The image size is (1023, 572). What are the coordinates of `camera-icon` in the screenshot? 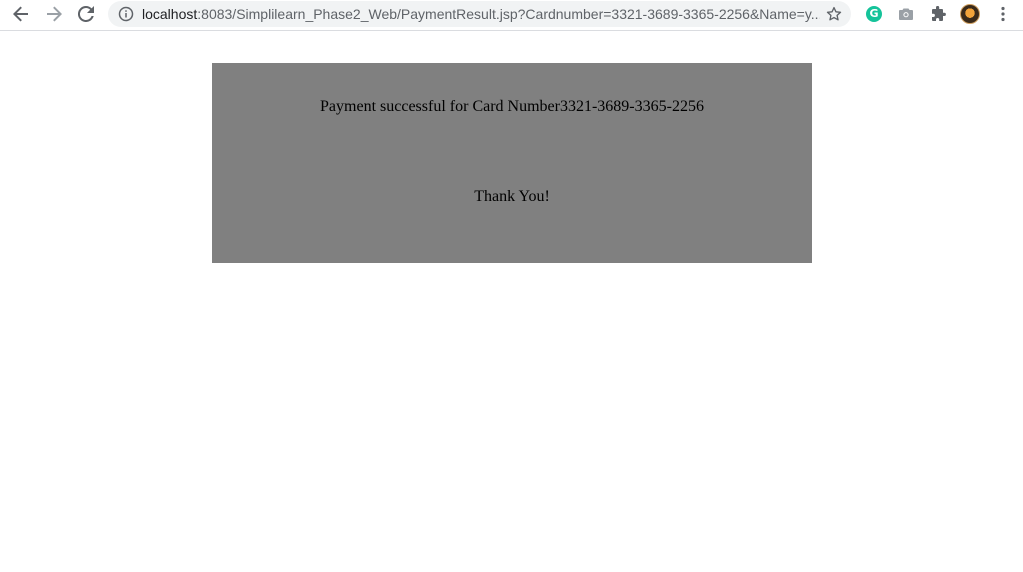 It's located at (906, 14).